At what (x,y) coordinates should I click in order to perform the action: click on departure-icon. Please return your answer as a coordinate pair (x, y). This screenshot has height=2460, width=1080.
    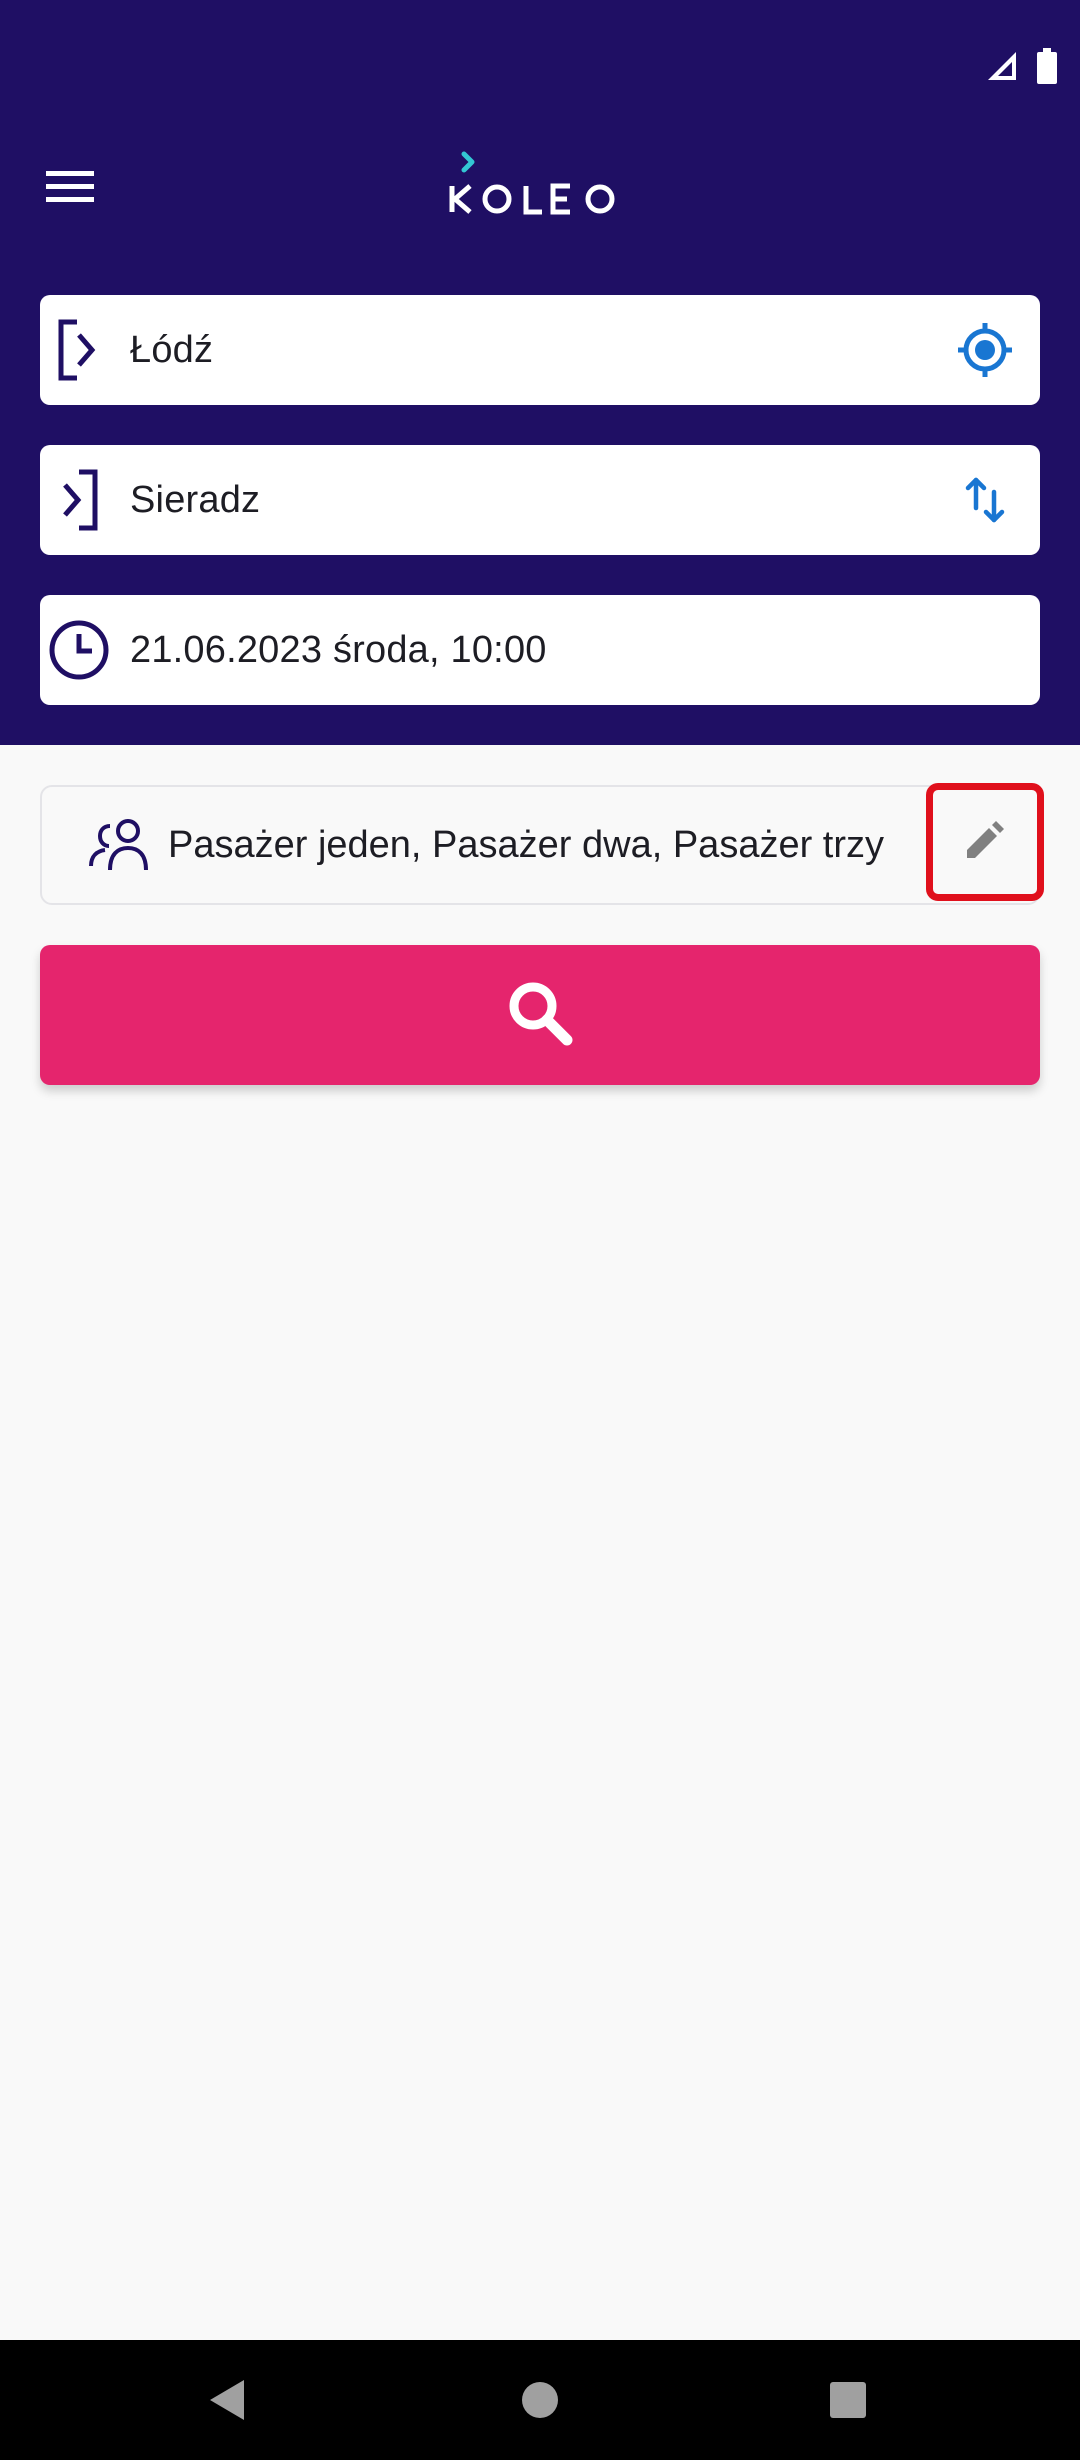
    Looking at the image, I should click on (79, 350).